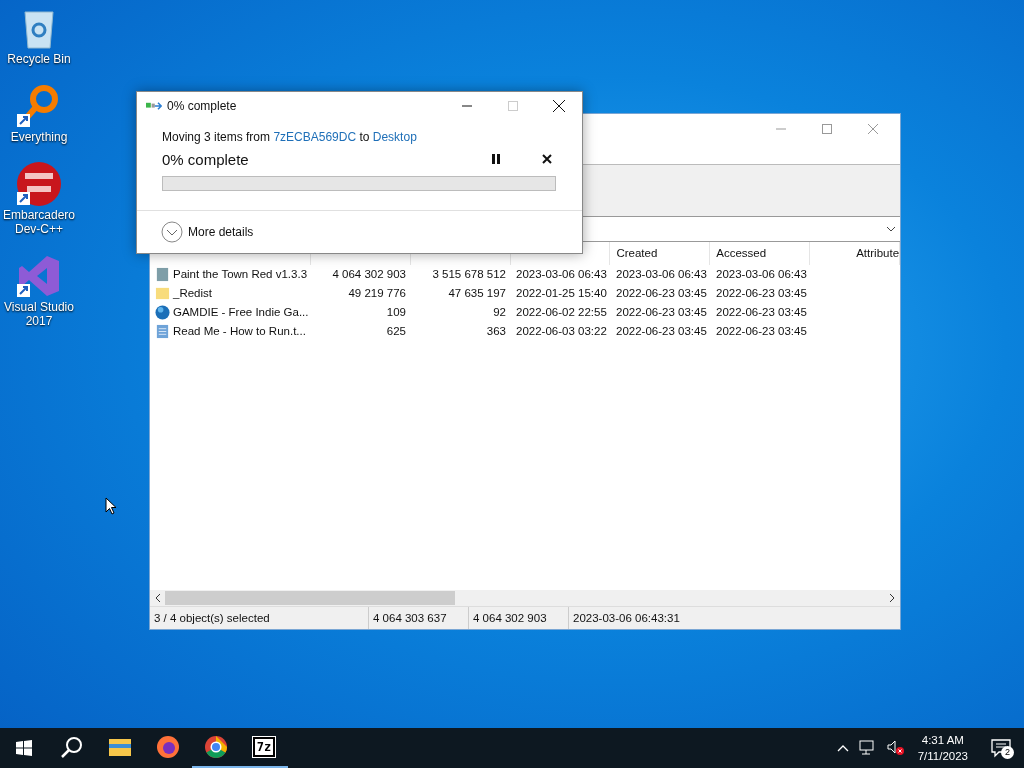 The width and height of the screenshot is (1024, 768). What do you see at coordinates (377, 293) in the screenshot?
I see `table-cell-text: 49 219 776` at bounding box center [377, 293].